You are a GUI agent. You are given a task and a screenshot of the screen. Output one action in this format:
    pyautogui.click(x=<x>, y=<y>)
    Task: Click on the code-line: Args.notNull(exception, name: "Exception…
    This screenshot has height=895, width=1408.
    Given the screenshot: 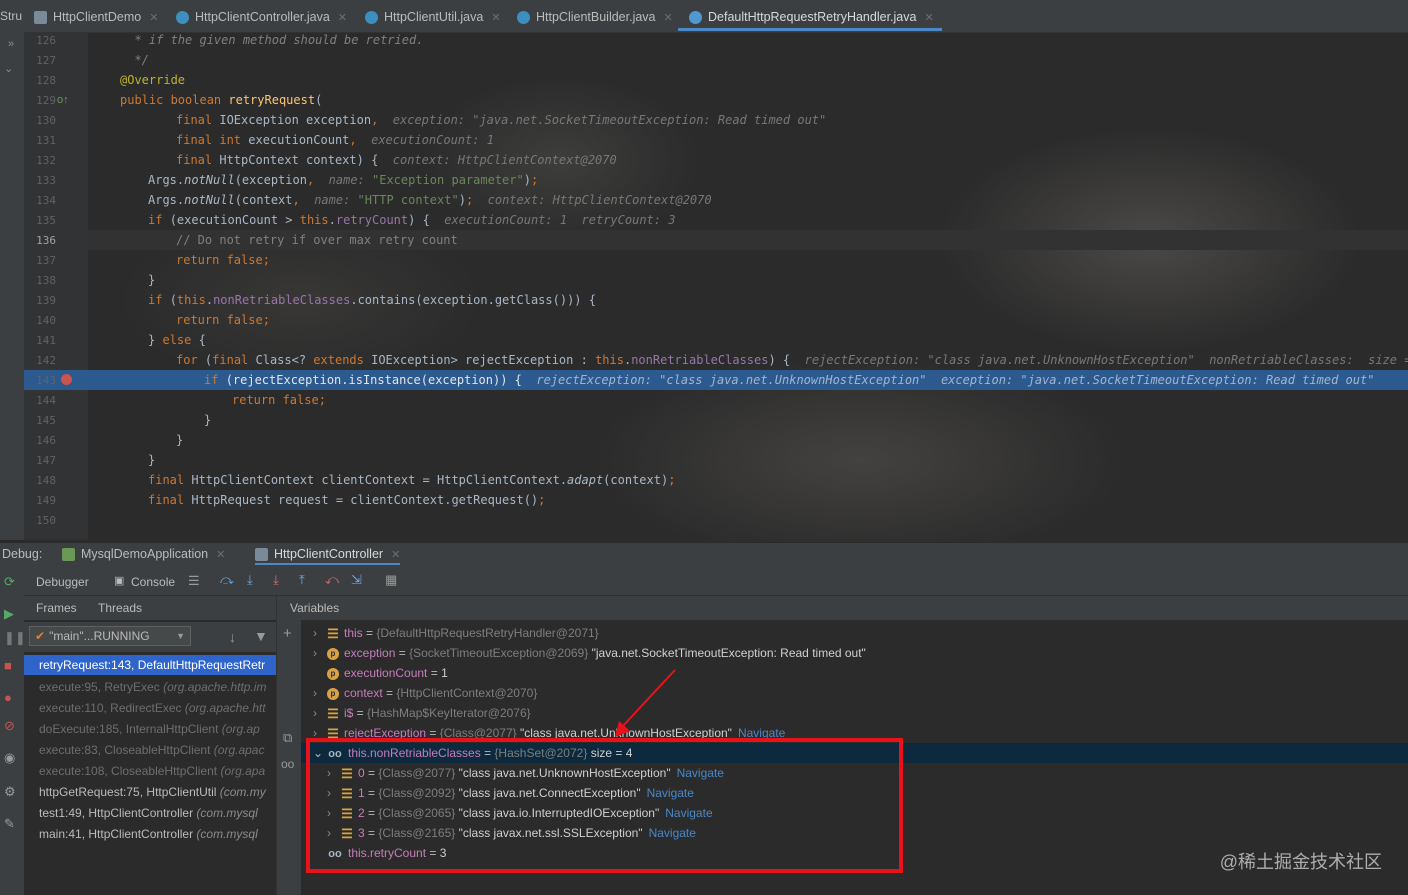 What is the action you would take?
    pyautogui.click(x=343, y=180)
    